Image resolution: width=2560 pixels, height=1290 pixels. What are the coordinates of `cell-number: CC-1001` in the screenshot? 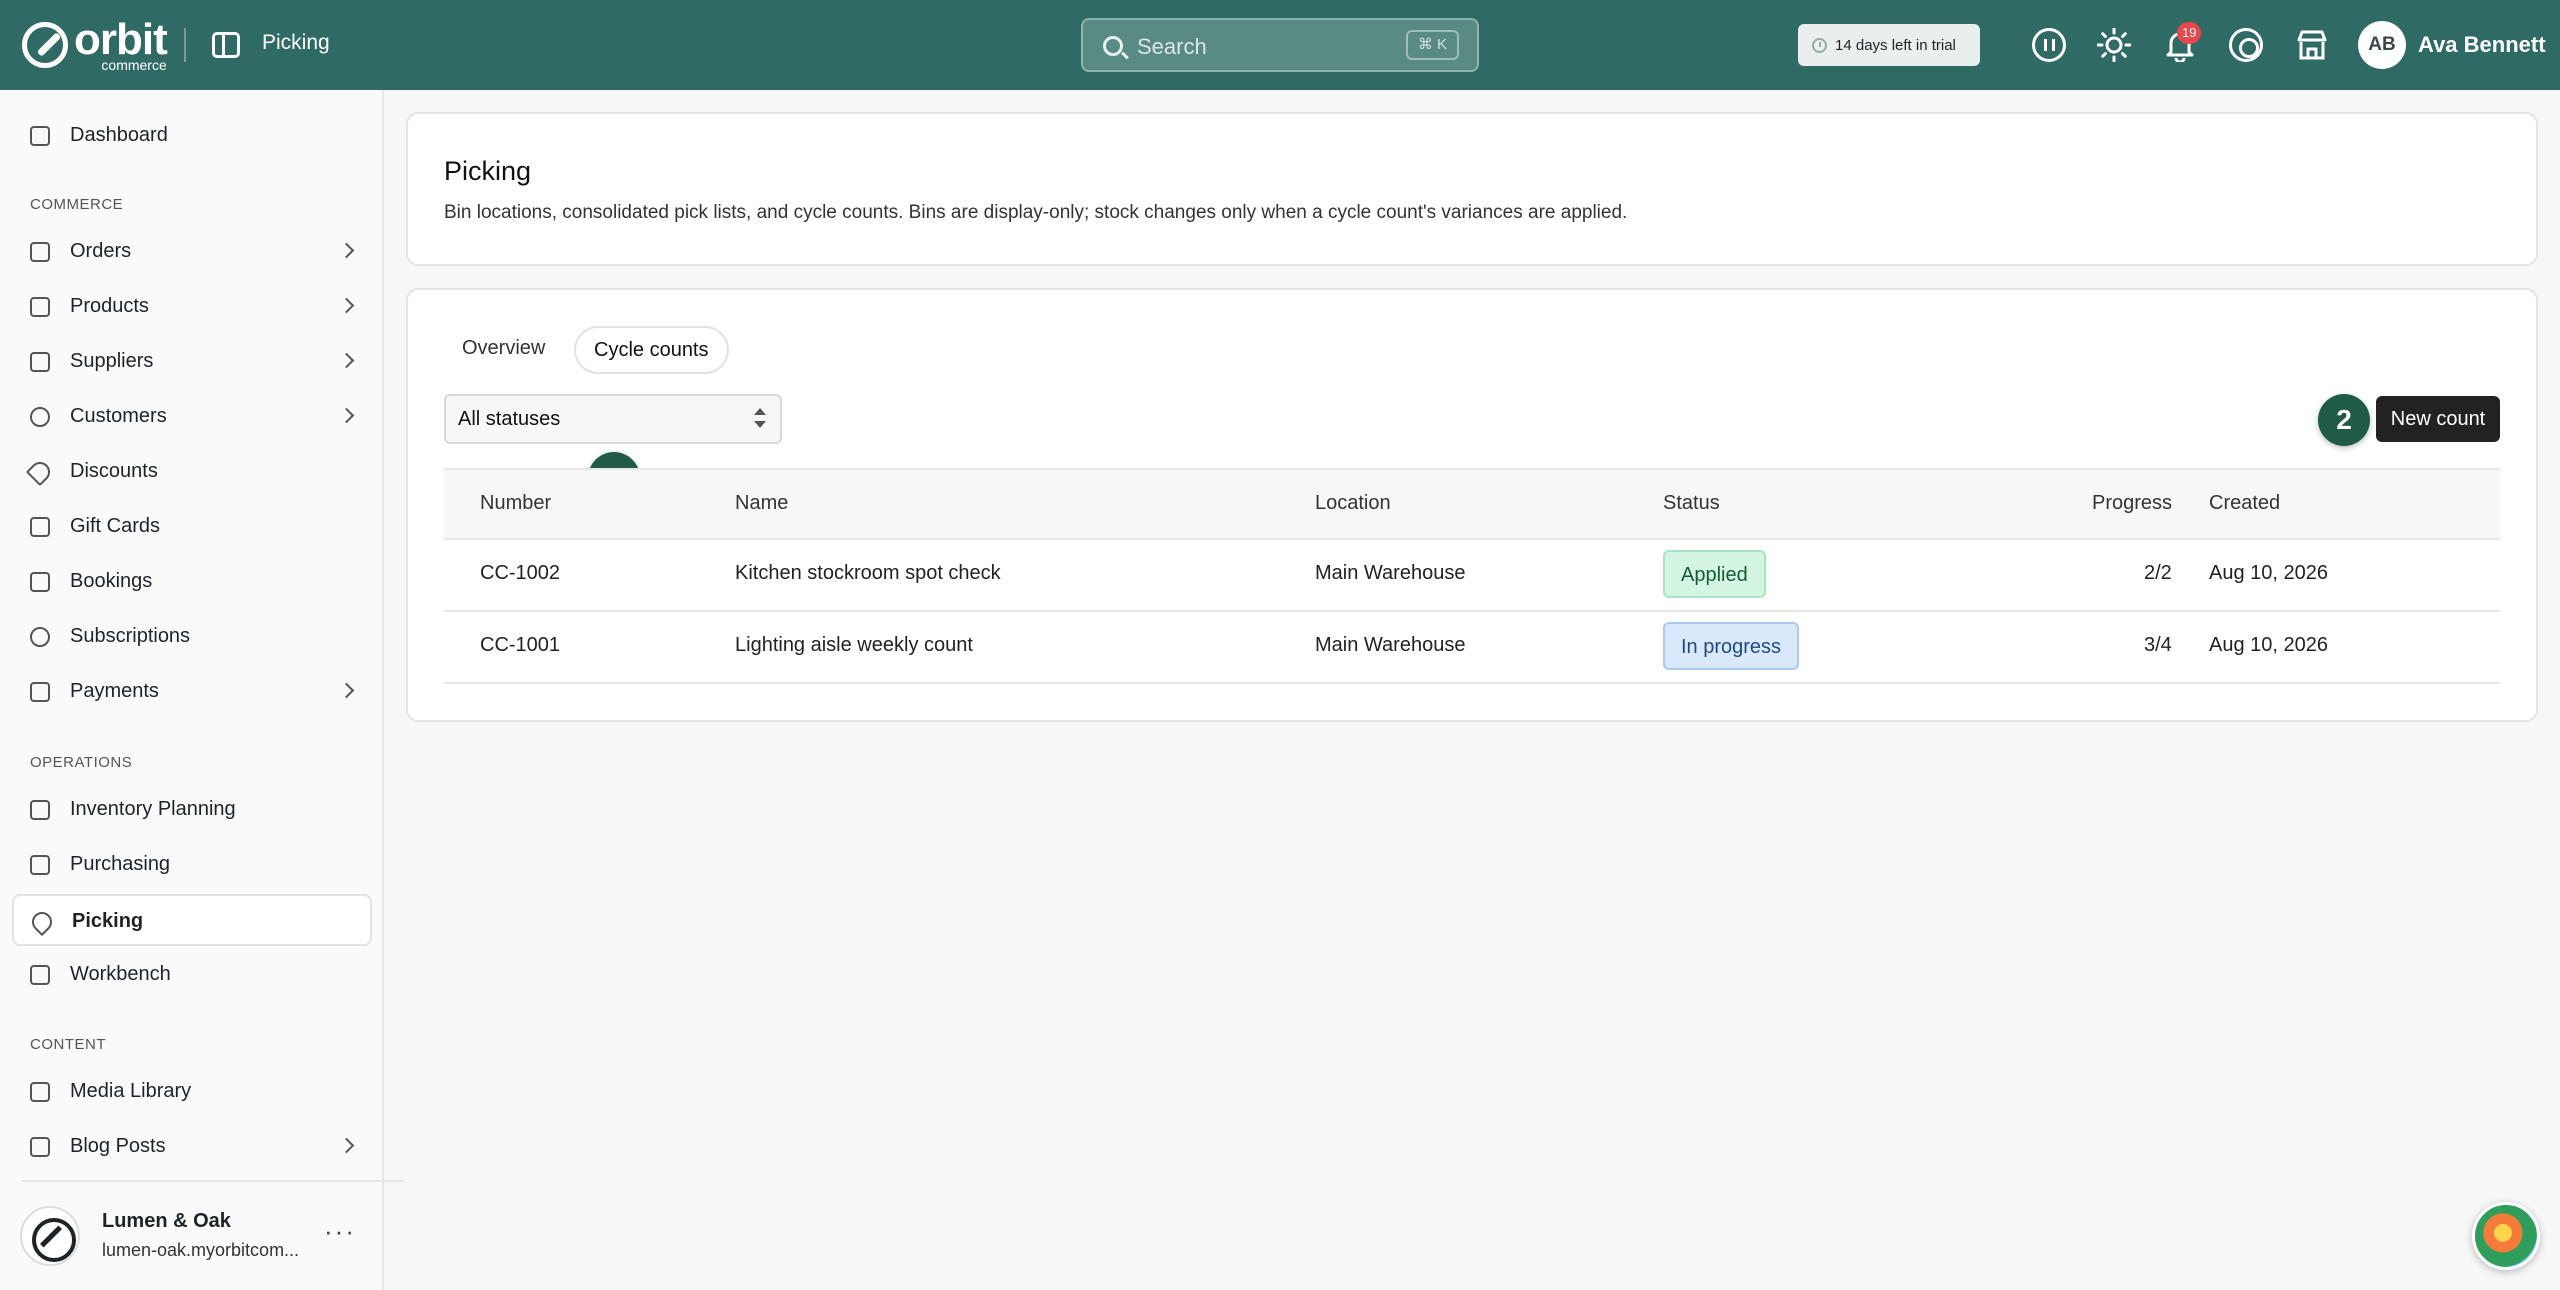 It's located at (520, 645).